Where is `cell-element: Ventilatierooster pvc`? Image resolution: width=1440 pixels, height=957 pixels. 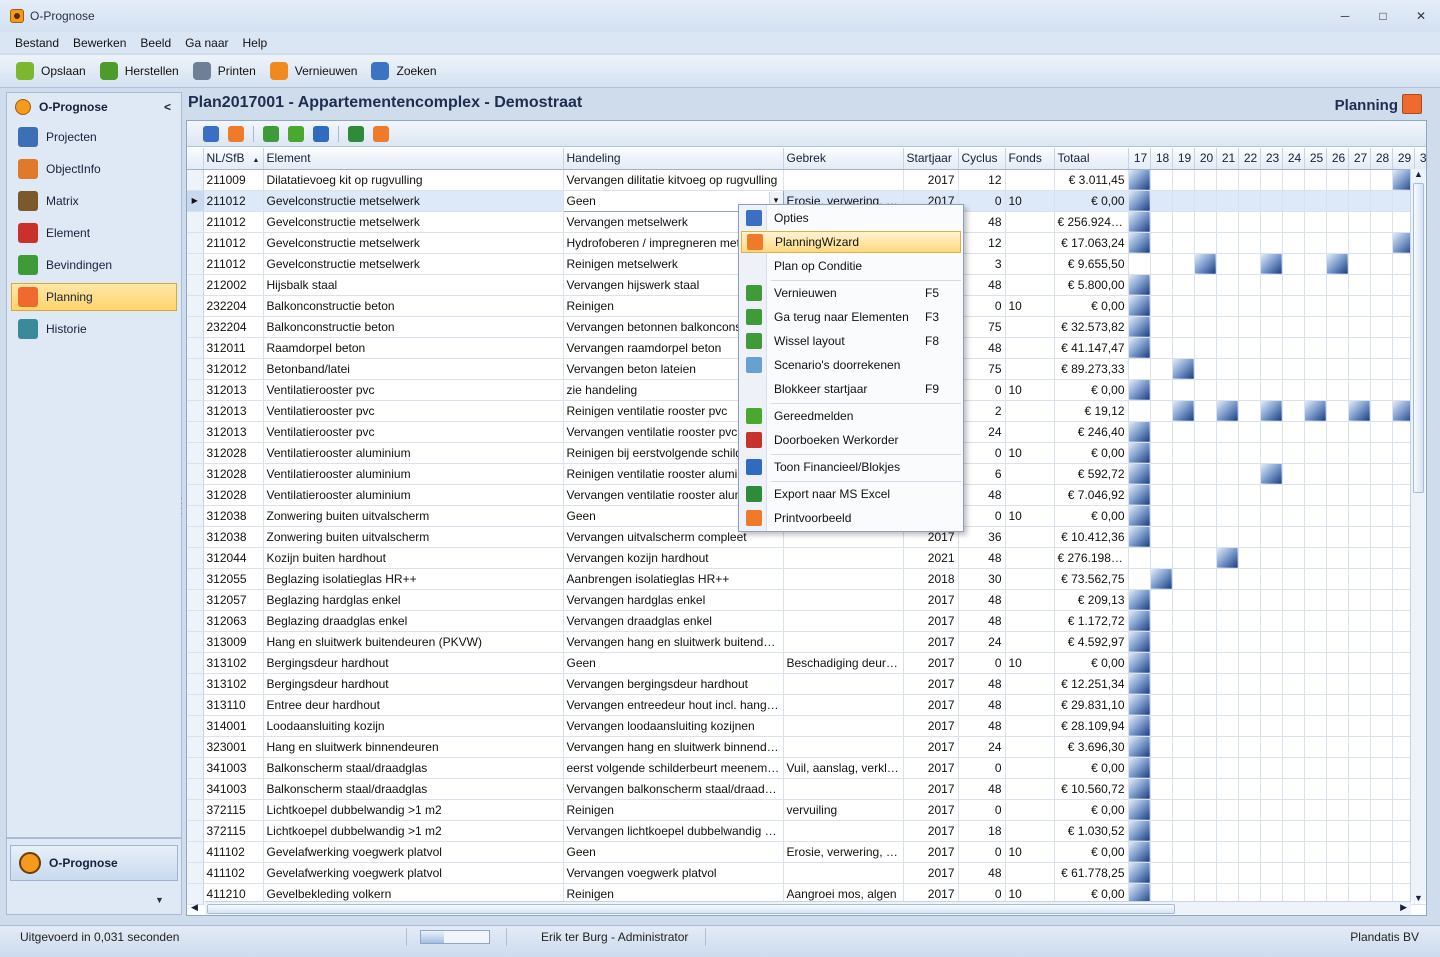
cell-element: Ventilatierooster pvc is located at coordinates (413, 411).